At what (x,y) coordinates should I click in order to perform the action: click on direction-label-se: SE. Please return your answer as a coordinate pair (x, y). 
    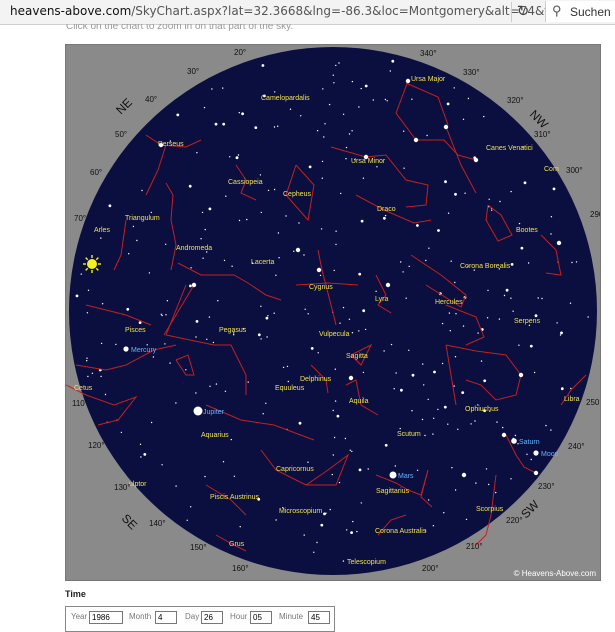
    Looking at the image, I should click on (129, 521).